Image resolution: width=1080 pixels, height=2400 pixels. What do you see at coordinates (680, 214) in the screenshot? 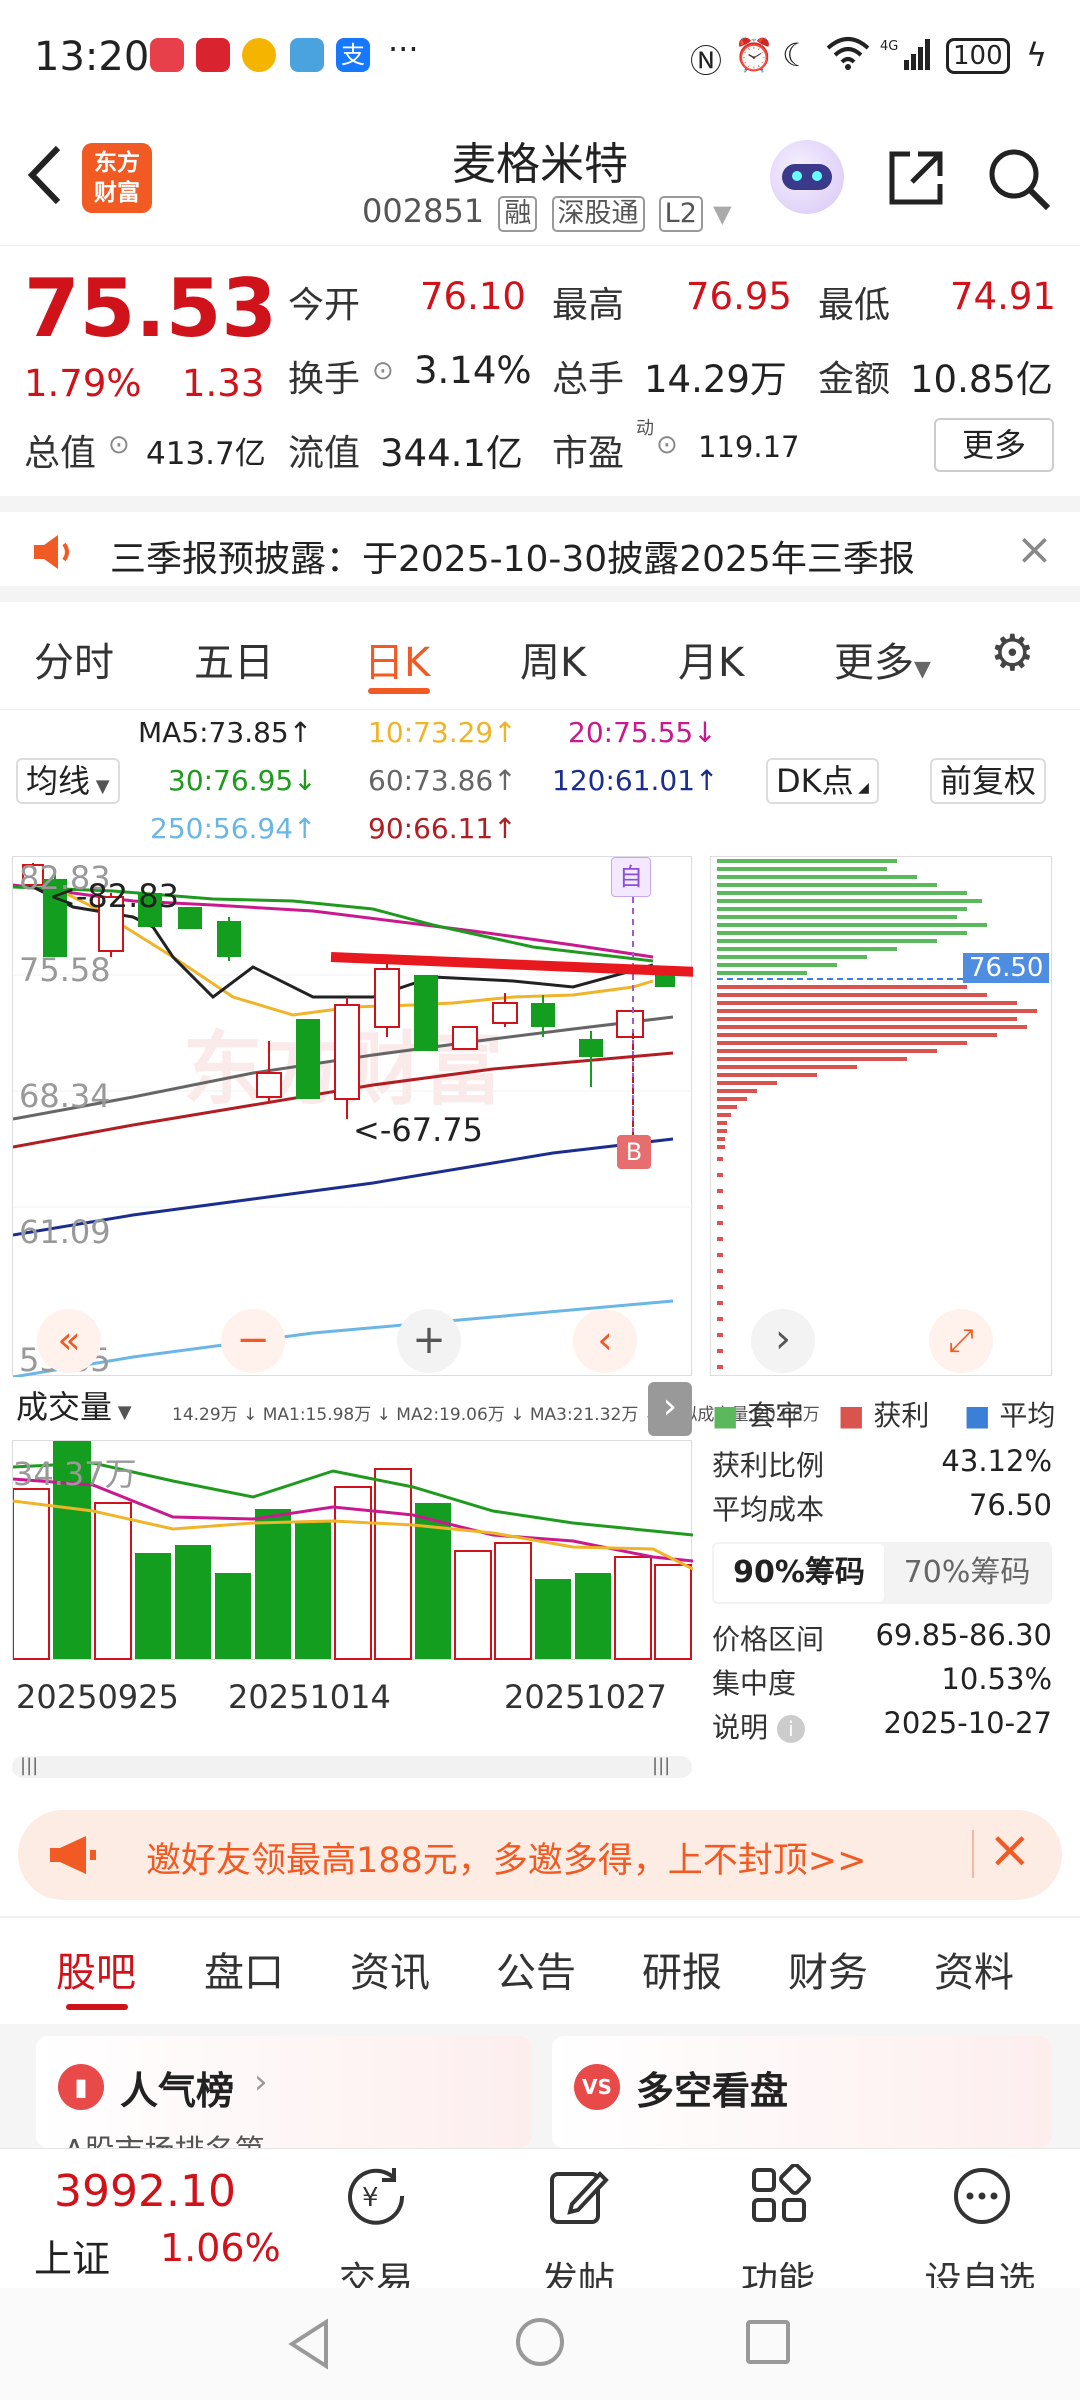
I see `level2-tag: L2` at bounding box center [680, 214].